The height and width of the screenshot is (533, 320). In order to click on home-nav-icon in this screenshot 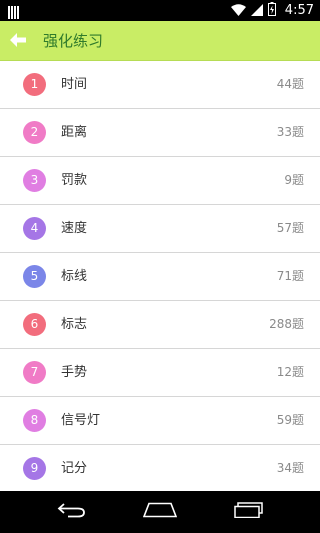, I will do `click(160, 512)`.